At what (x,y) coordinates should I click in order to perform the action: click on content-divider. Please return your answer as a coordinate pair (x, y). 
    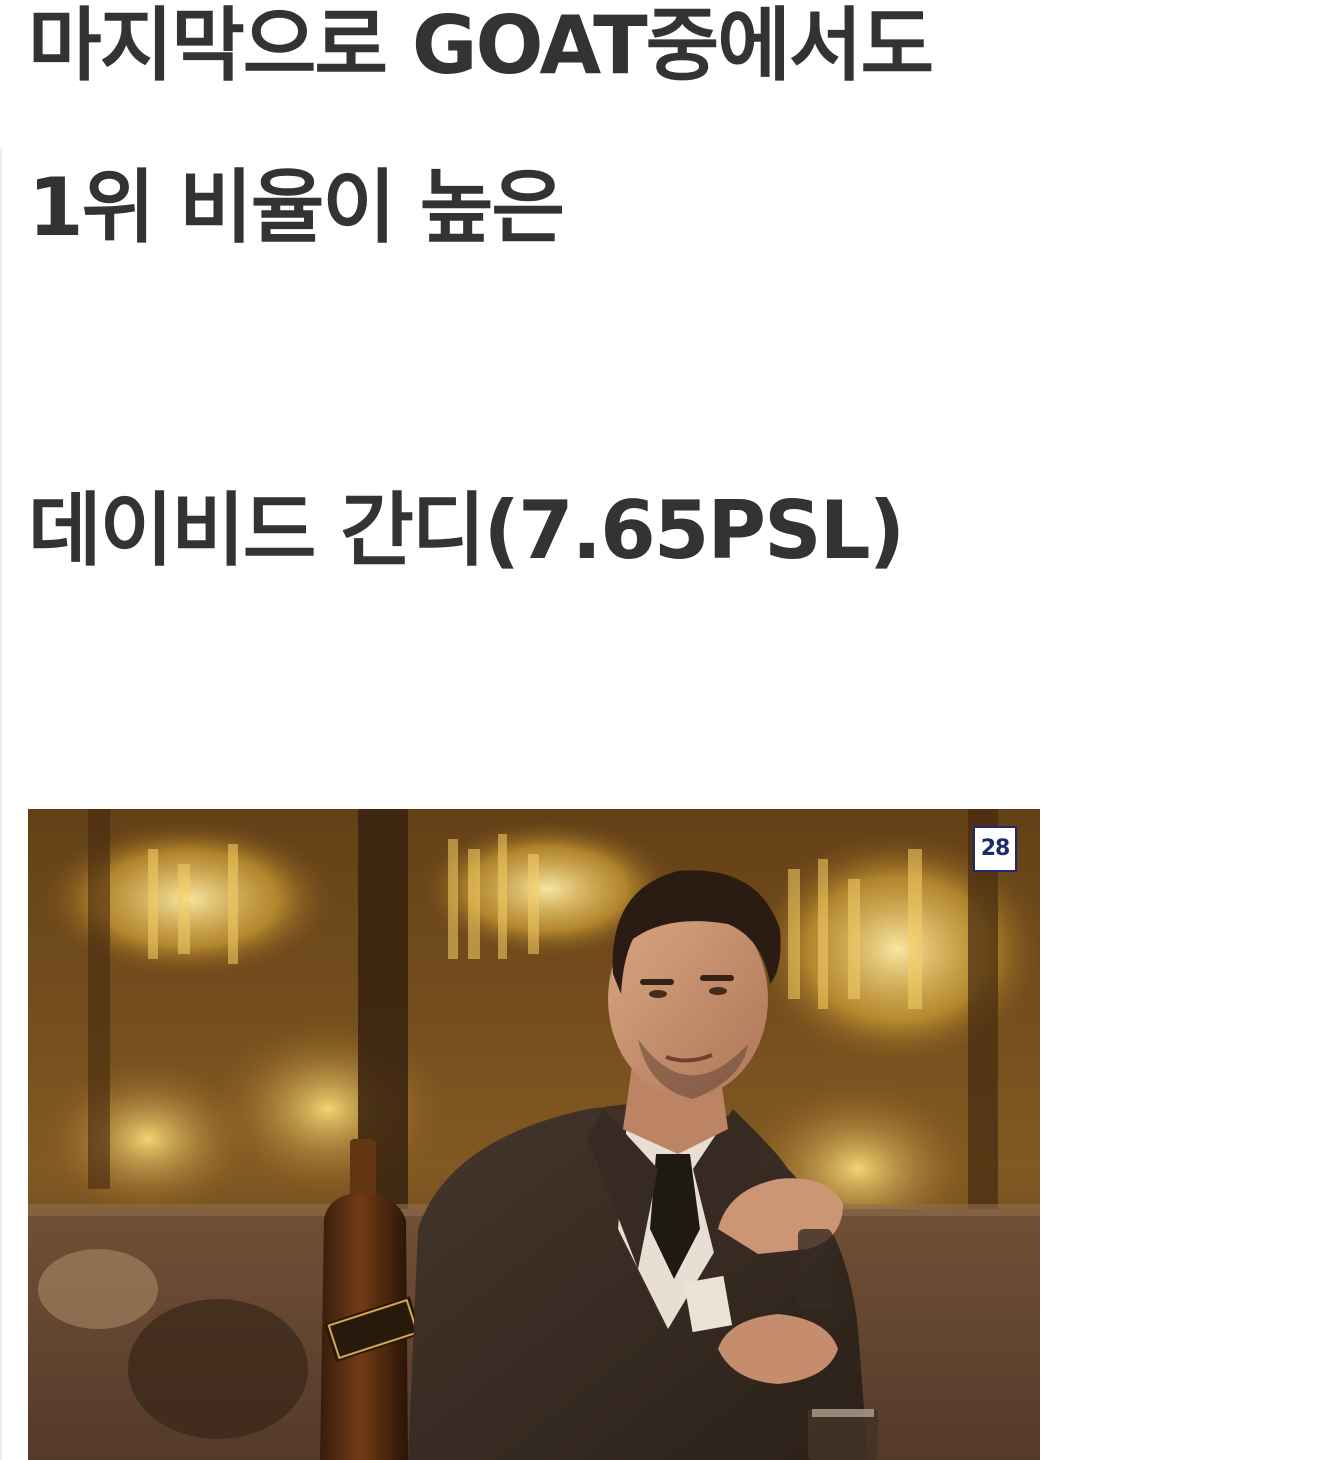
    Looking at the image, I should click on (1, 804).